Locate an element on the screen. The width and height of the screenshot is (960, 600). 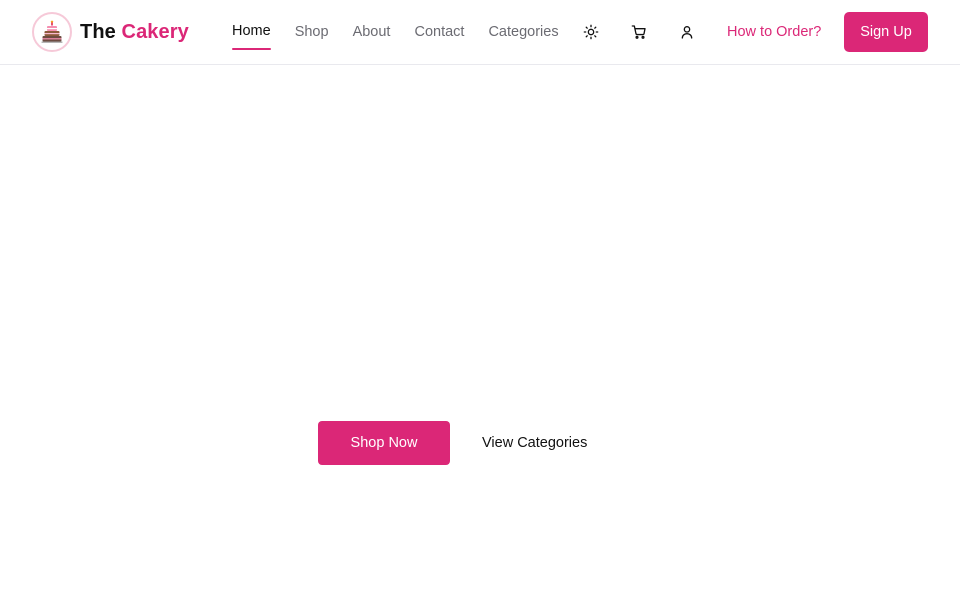
user-icon is located at coordinates (687, 32).